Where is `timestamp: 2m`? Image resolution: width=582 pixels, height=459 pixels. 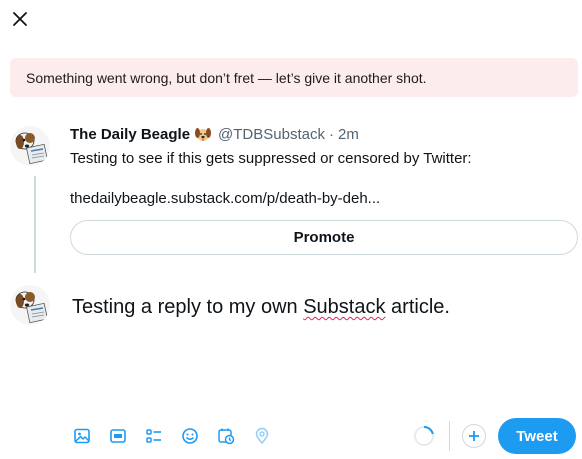 timestamp: 2m is located at coordinates (348, 134).